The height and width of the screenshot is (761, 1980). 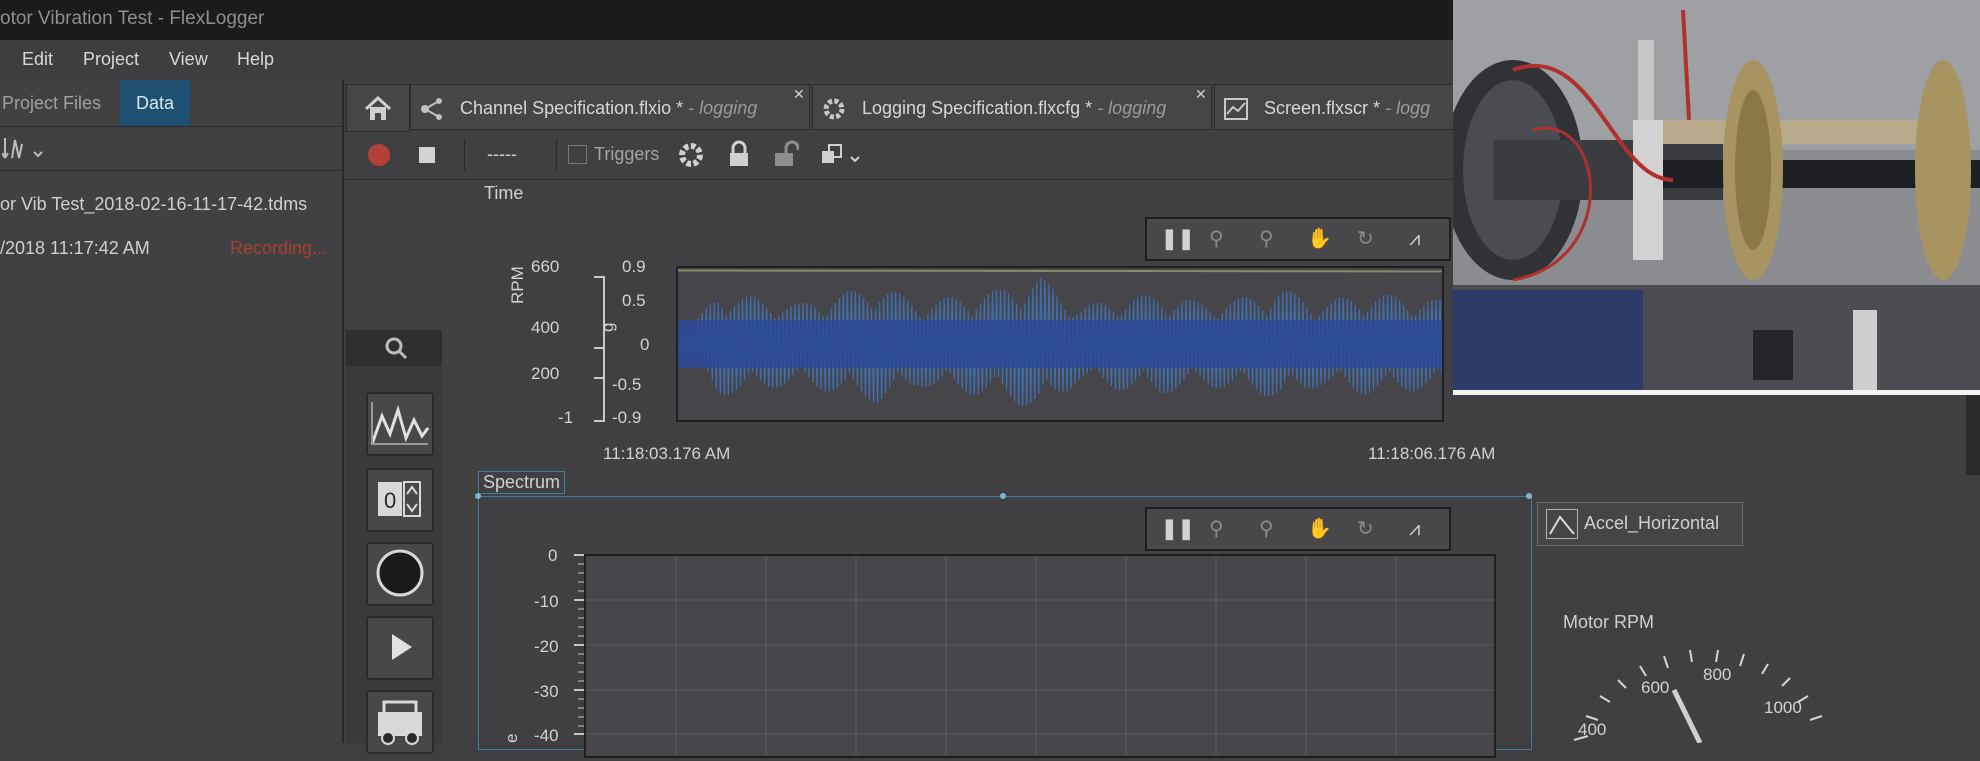 I want to click on arrange-icon, so click(x=841, y=157).